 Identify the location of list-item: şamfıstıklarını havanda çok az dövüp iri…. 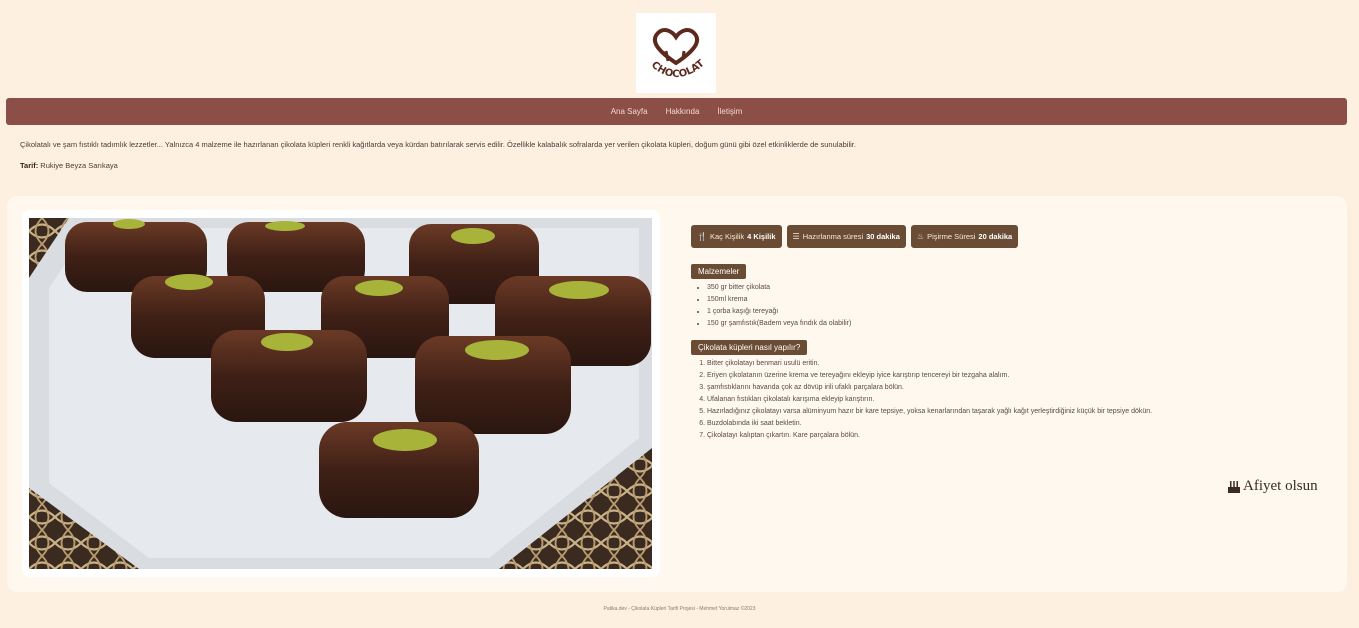
(929, 388).